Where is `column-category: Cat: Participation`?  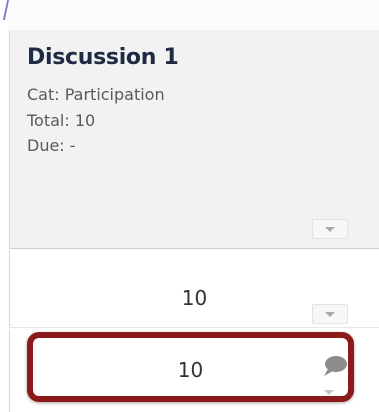
column-category: Cat: Participation is located at coordinates (96, 94).